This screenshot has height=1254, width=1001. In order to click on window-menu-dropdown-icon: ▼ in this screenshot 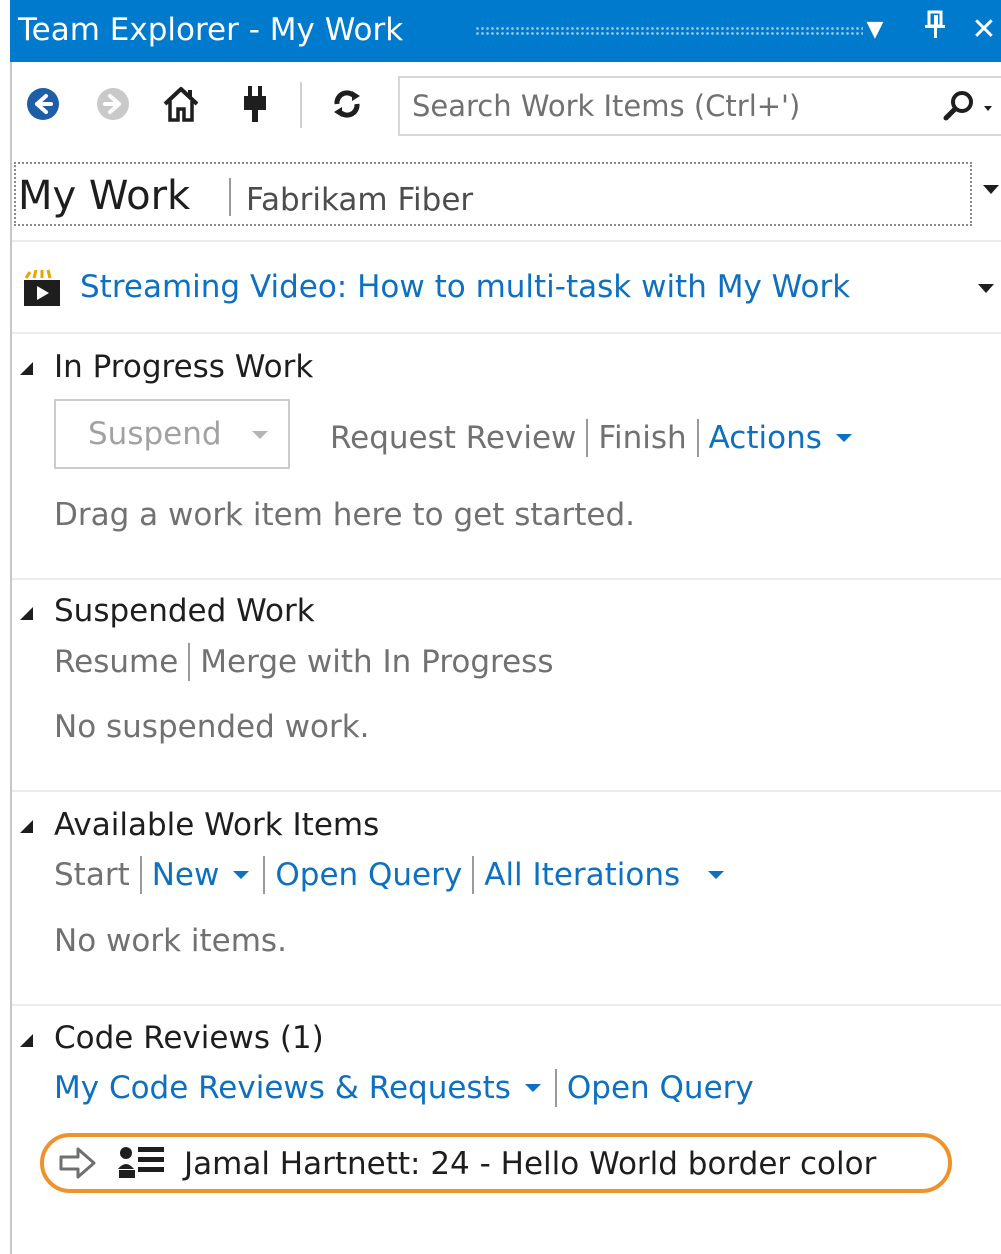, I will do `click(875, 30)`.